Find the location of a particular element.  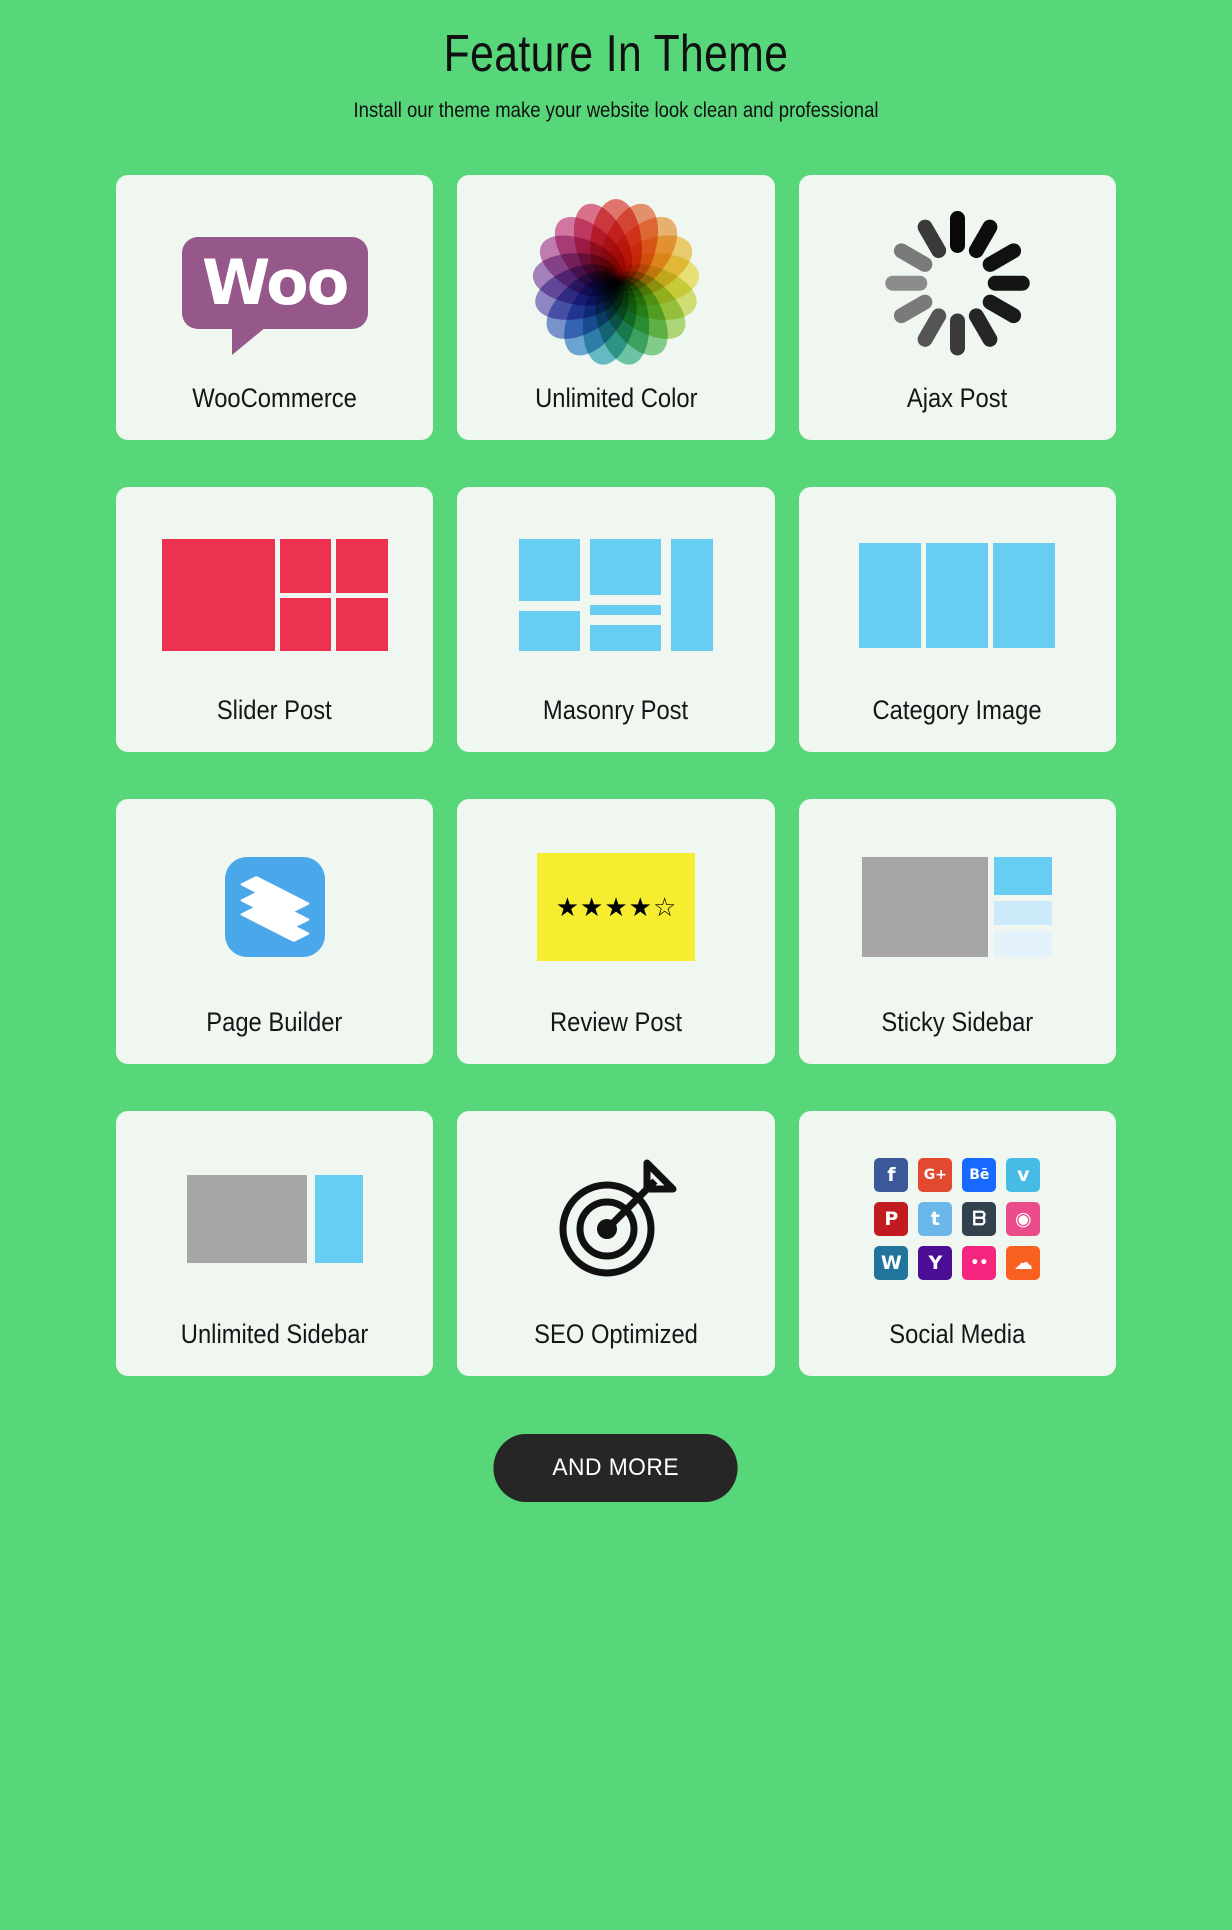

facebook-icon: f is located at coordinates (891, 1175).